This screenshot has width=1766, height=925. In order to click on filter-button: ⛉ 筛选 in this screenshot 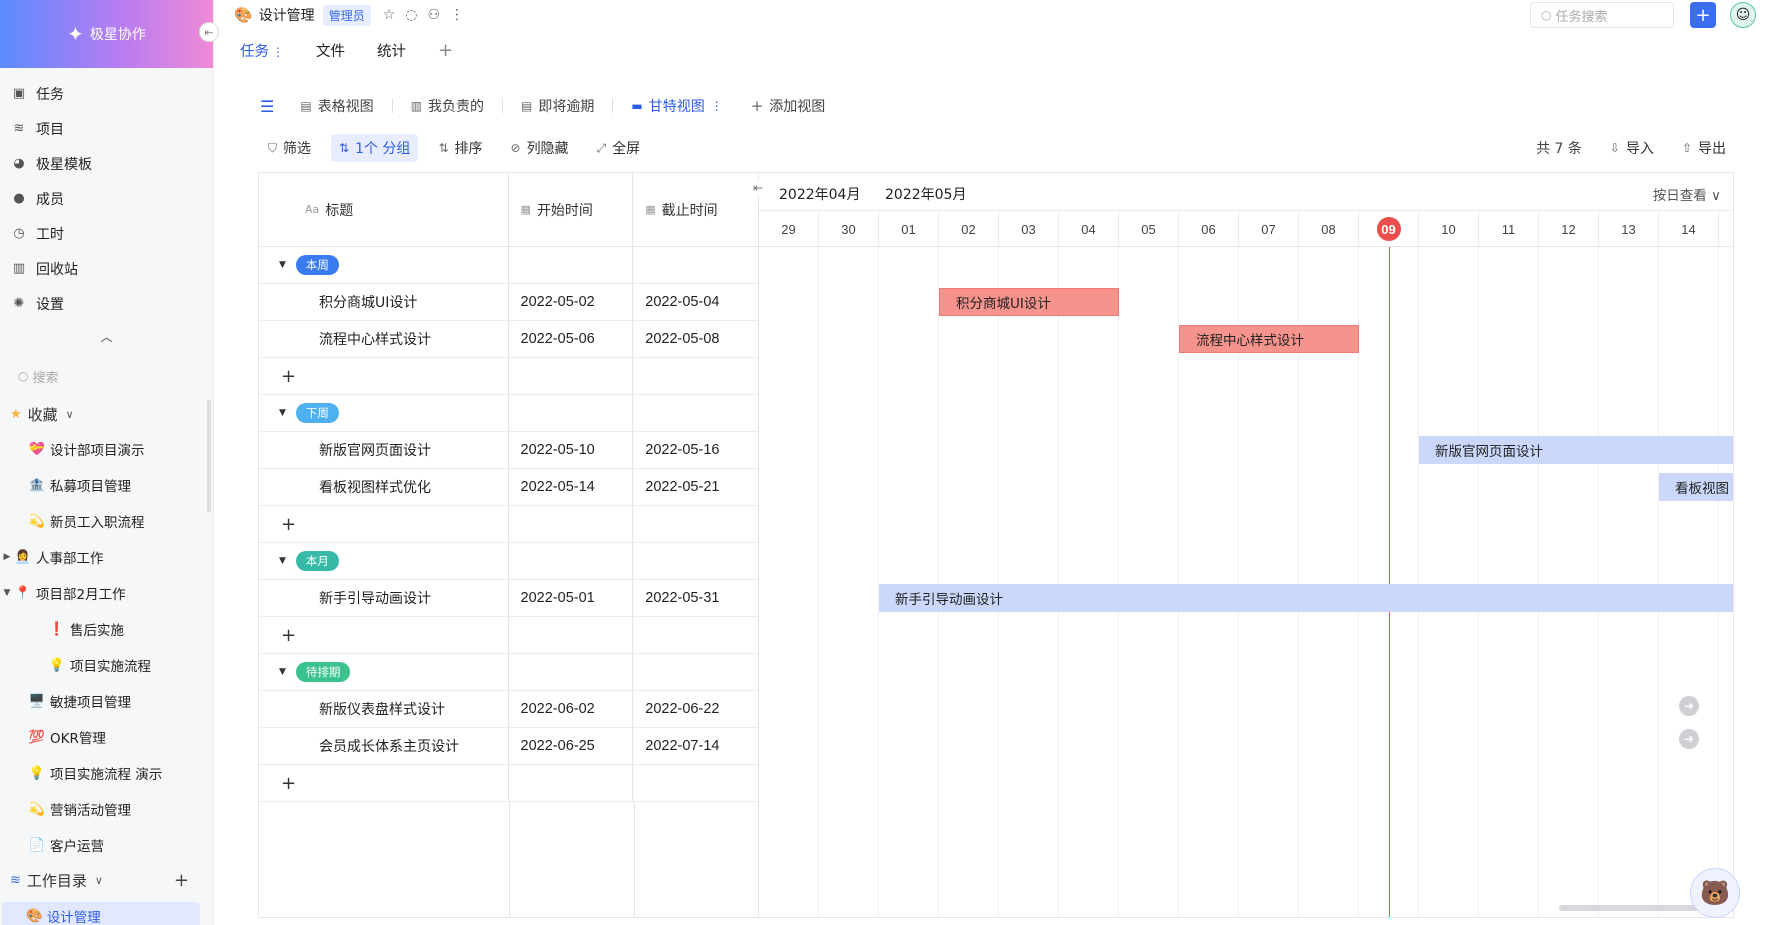, I will do `click(289, 148)`.